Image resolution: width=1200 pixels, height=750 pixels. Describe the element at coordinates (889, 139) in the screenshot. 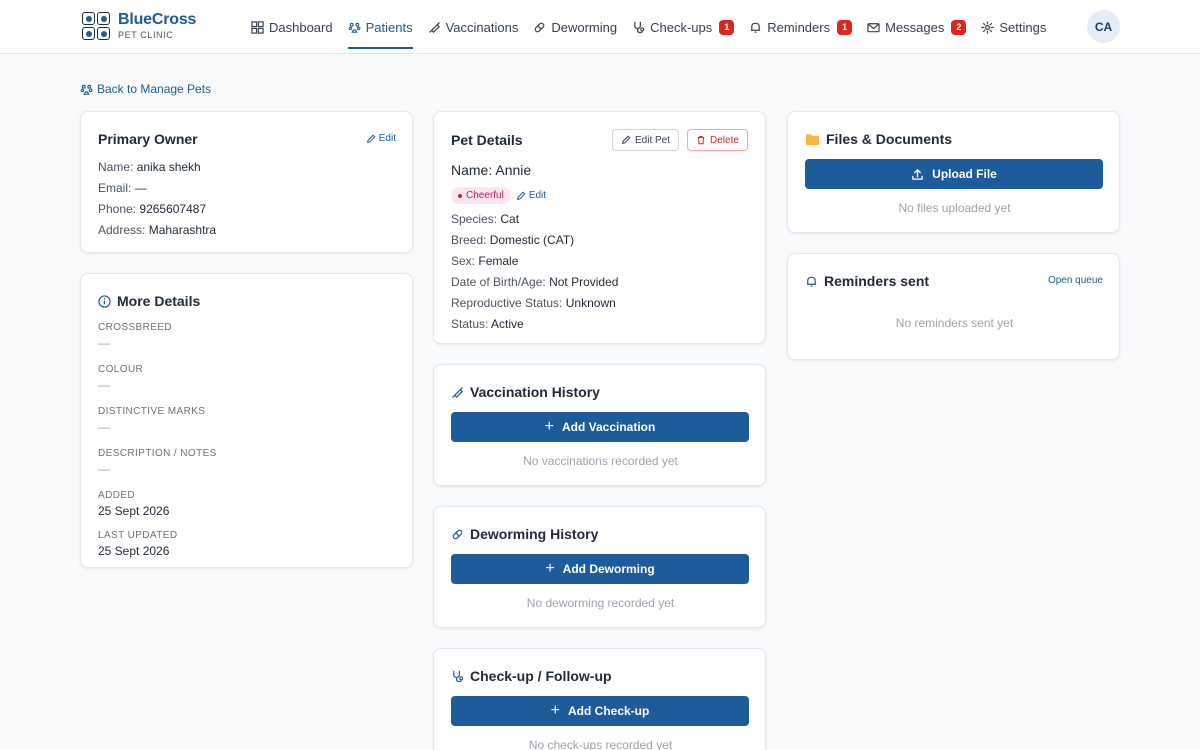

I see `files-documents-title: Files & Documents` at that location.